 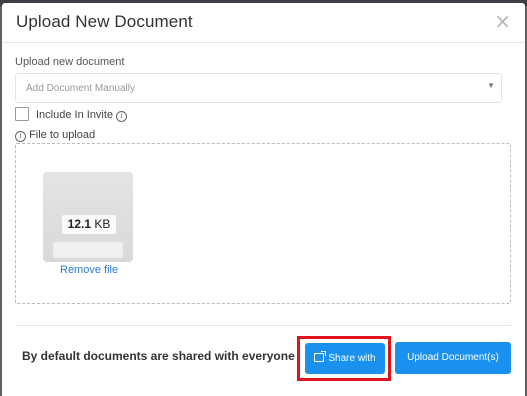 I want to click on include-in-invite-text: Include In Invite, so click(x=75, y=115).